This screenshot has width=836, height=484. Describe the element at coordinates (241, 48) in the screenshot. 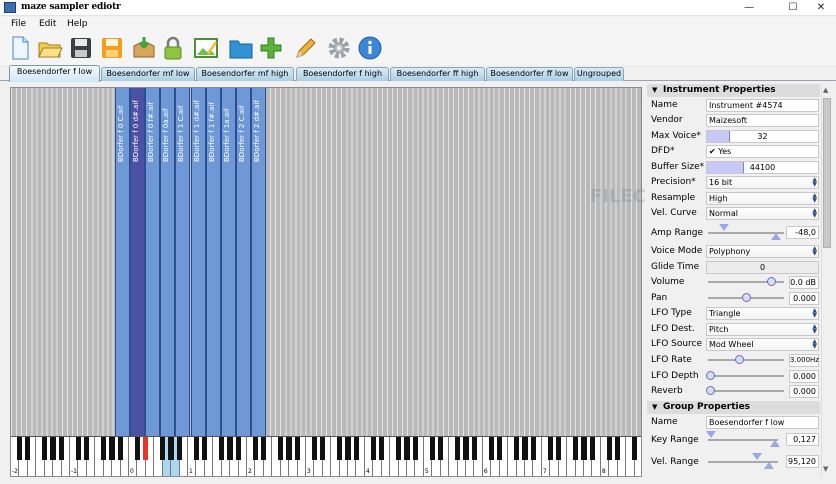

I see `folder-icon` at that location.